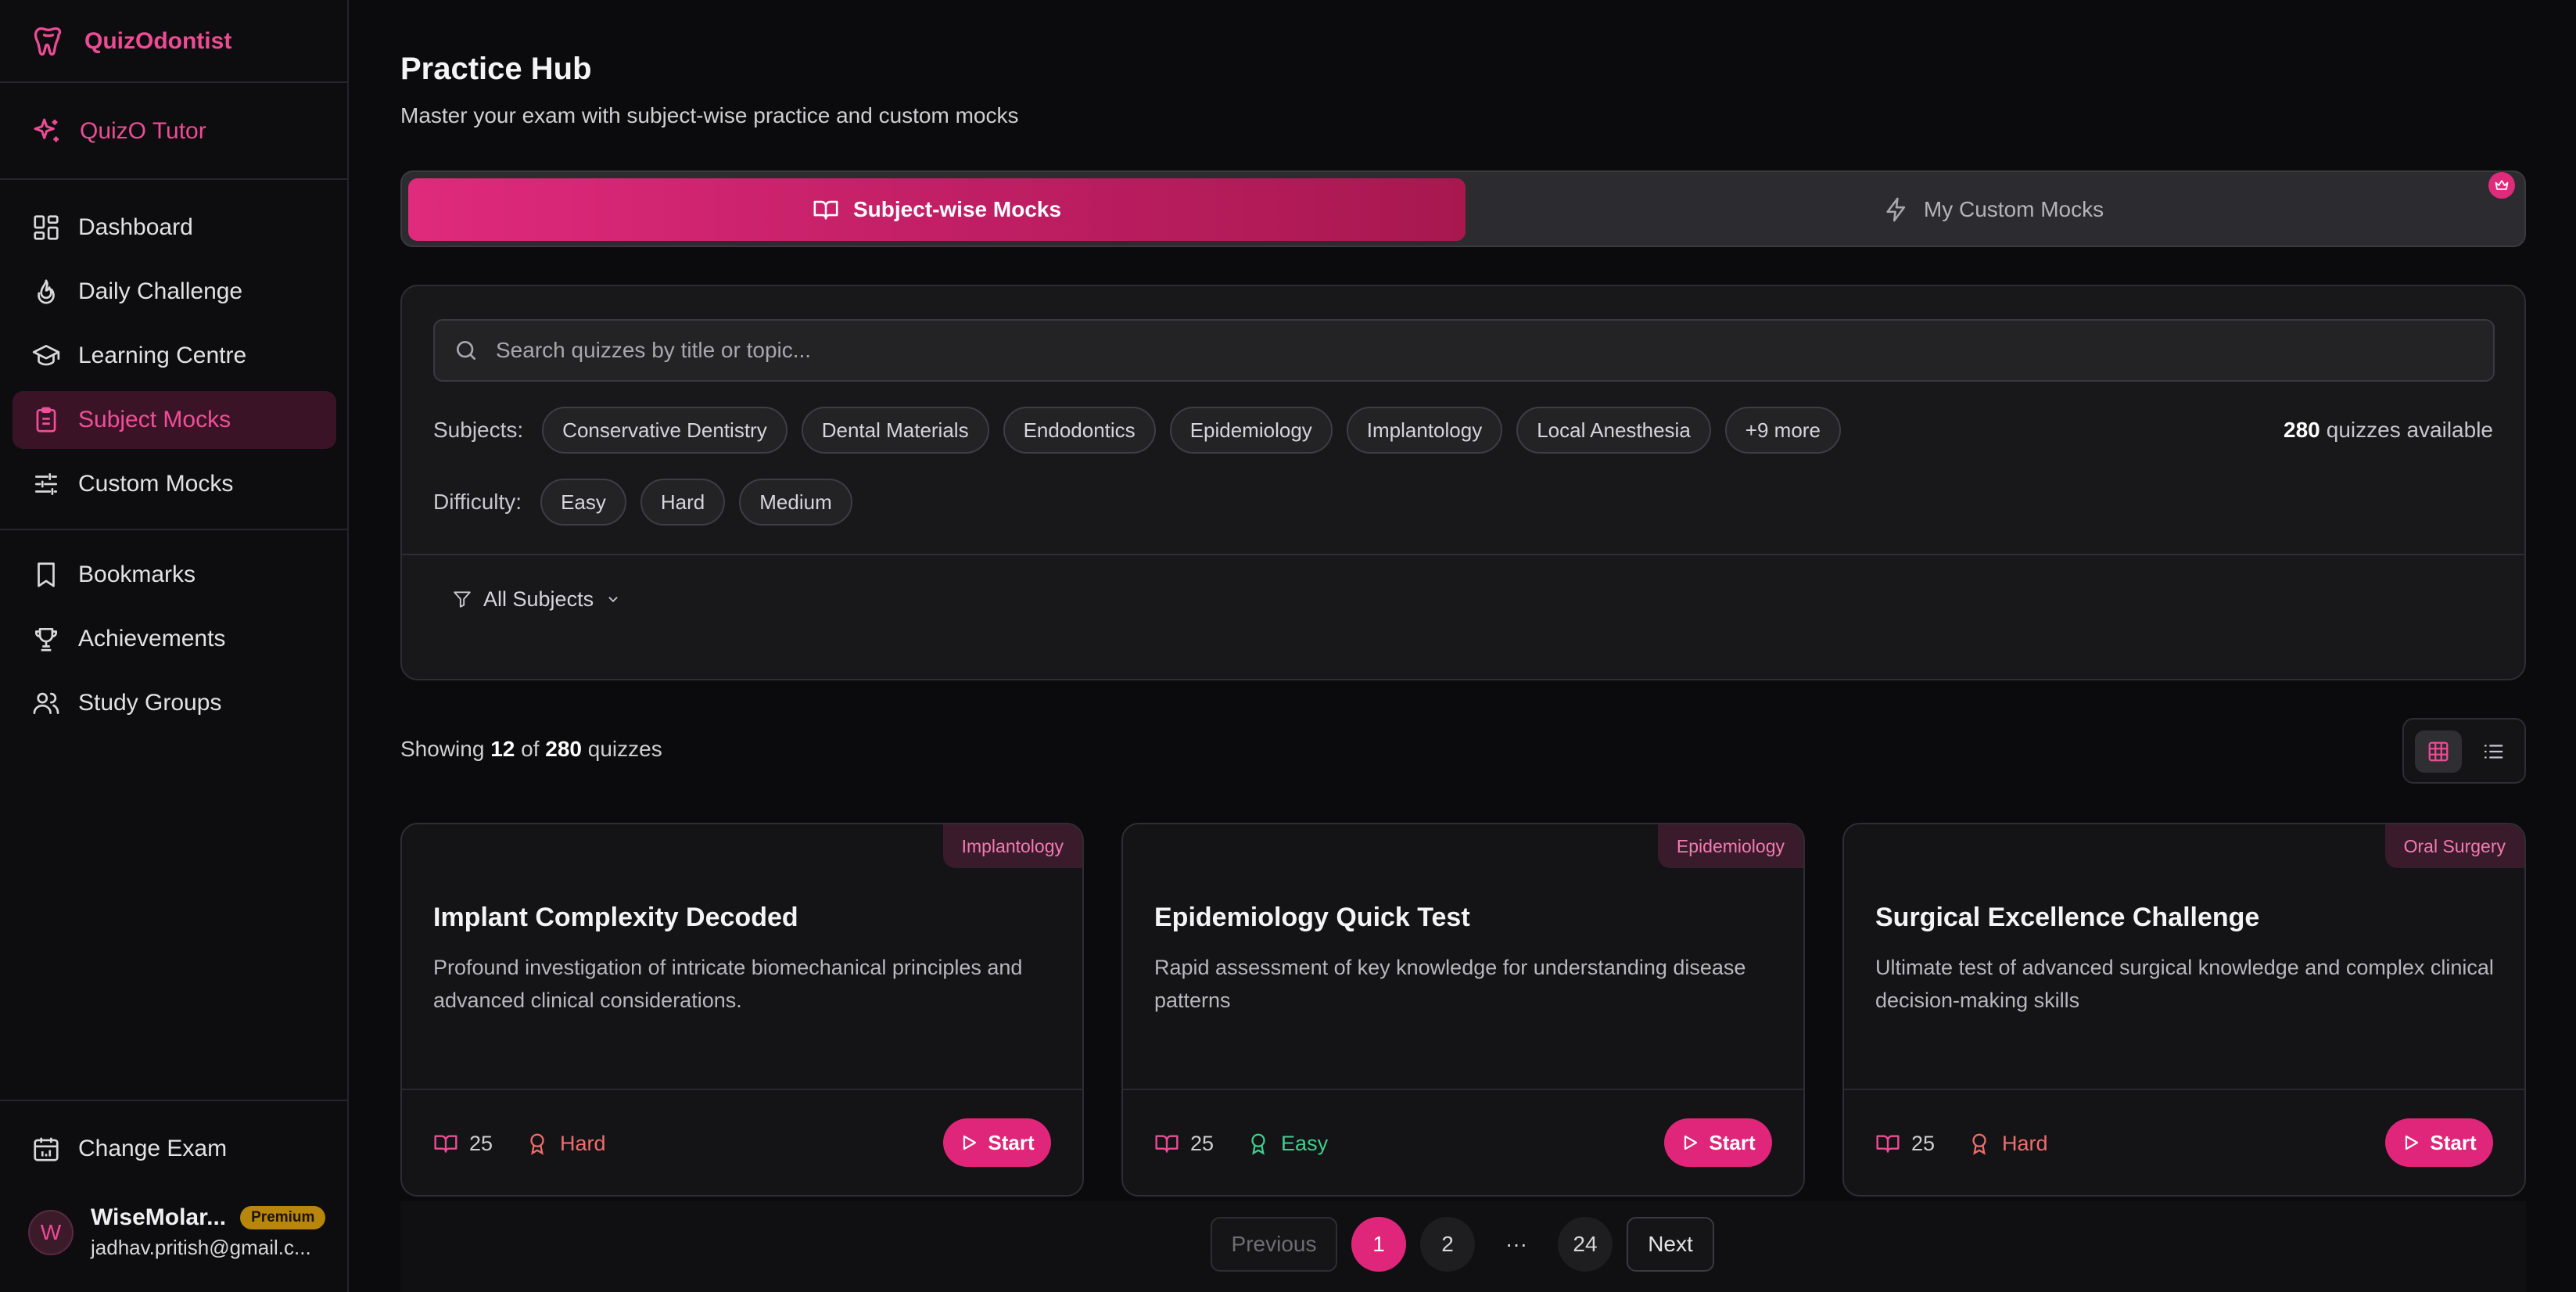  Describe the element at coordinates (563, 749) in the screenshot. I see `results-total: 280` at that location.